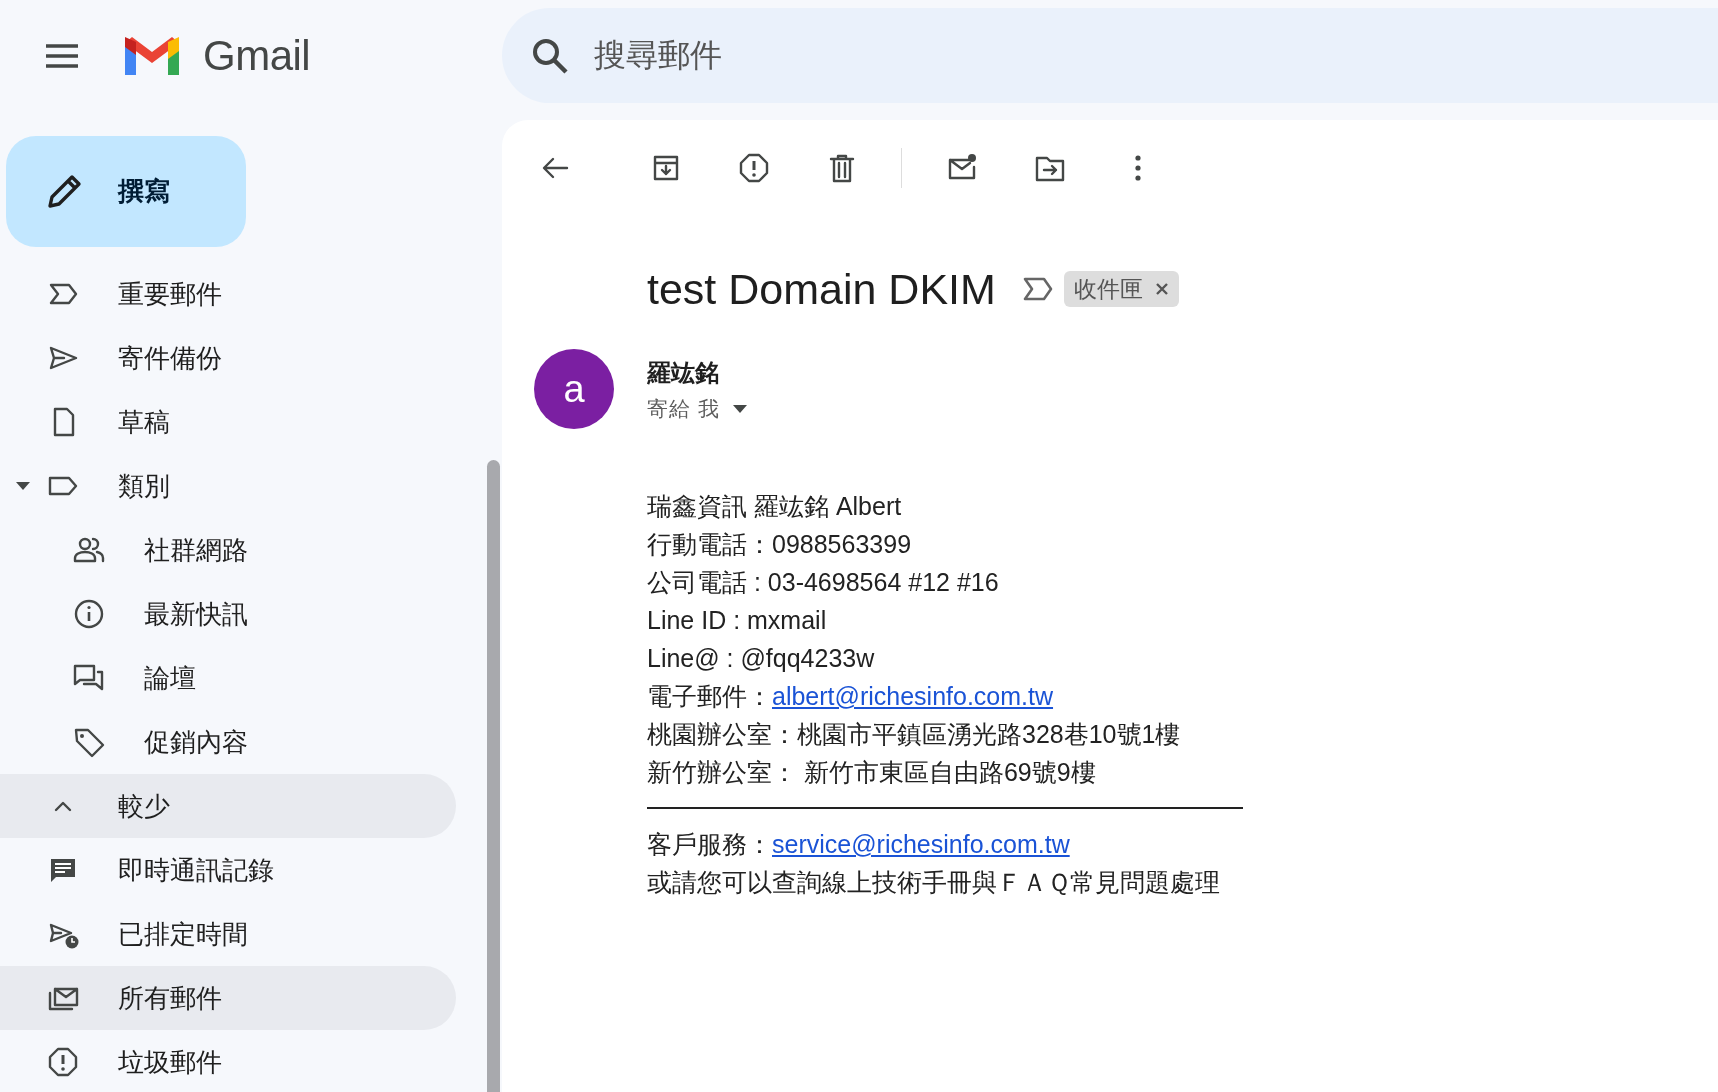 The height and width of the screenshot is (1092, 1718). Describe the element at coordinates (754, 168) in the screenshot. I see `report-spam-icon` at that location.